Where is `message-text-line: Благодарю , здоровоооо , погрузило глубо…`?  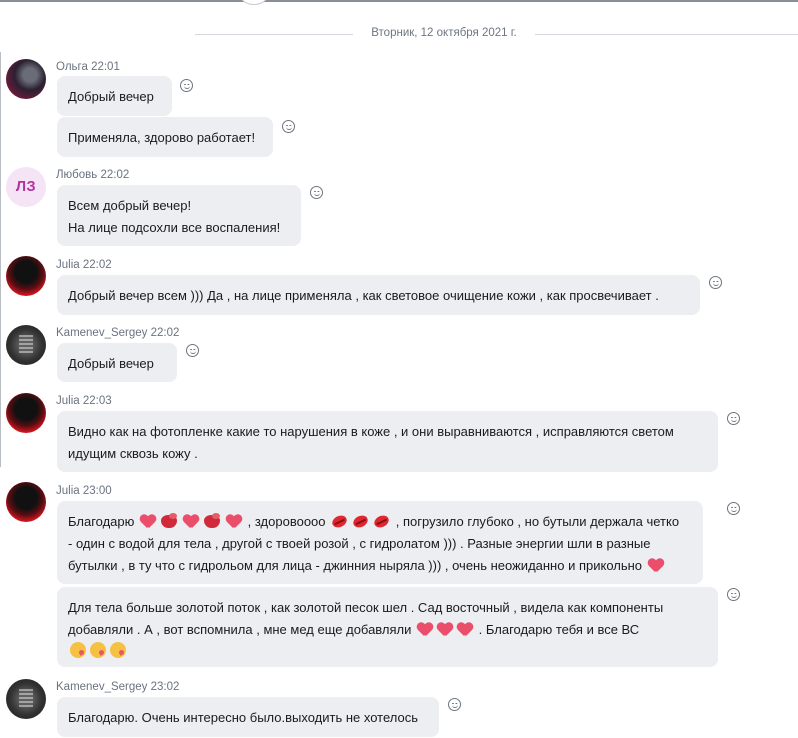
message-text-line: Благодарю , здоровоооо , погрузило глубо… is located at coordinates (380, 522).